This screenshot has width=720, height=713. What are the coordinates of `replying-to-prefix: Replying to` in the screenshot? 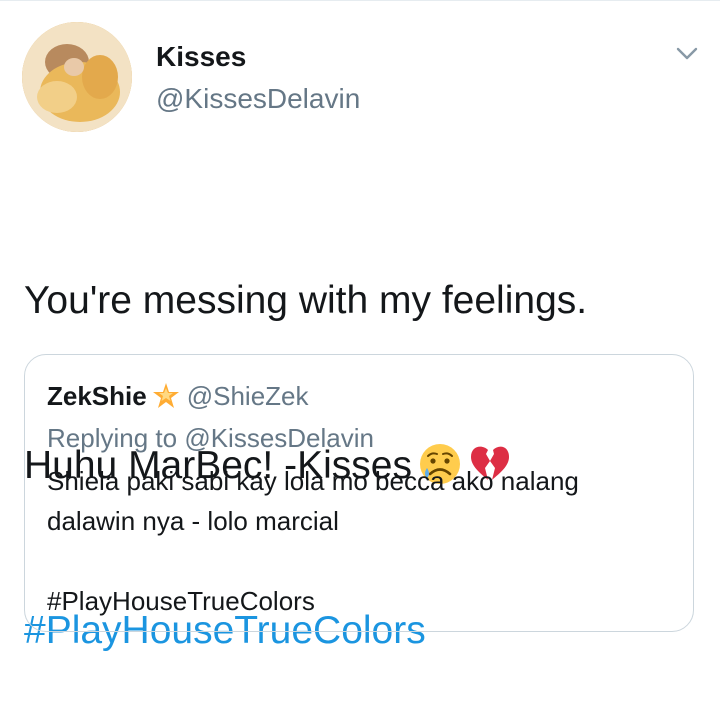 It's located at (112, 438).